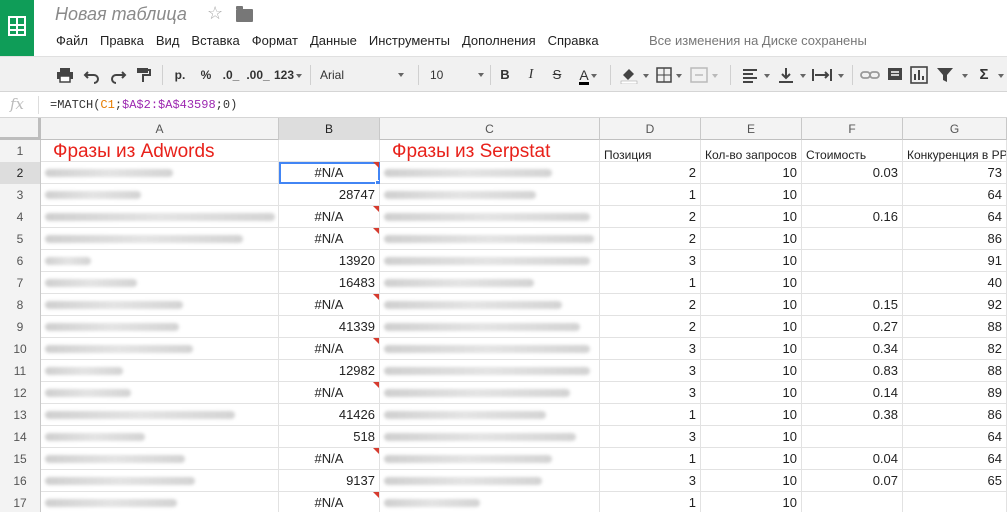  What do you see at coordinates (329, 437) in the screenshot?
I see `cell-b14: 518` at bounding box center [329, 437].